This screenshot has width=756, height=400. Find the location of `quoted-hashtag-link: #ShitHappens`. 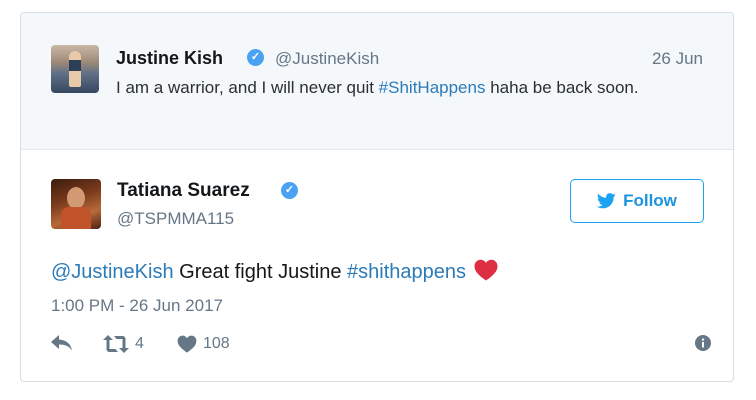

quoted-hashtag-link: #ShitHappens is located at coordinates (432, 87).